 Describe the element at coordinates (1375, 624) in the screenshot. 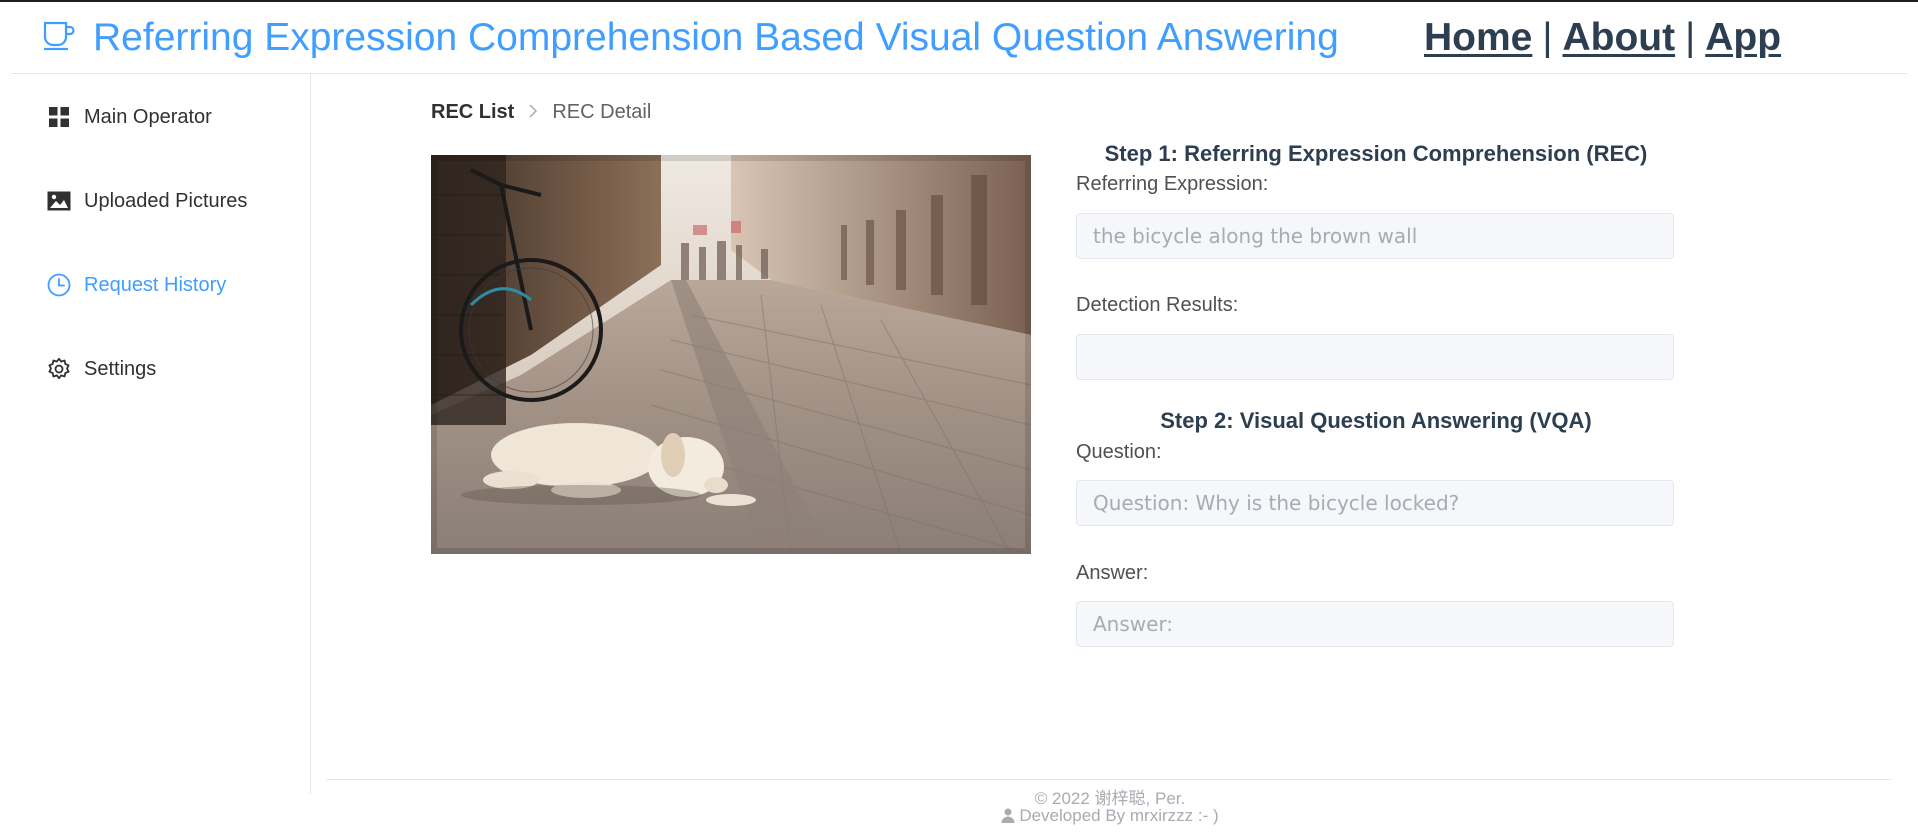

I see `answer-input: Answer:` at that location.